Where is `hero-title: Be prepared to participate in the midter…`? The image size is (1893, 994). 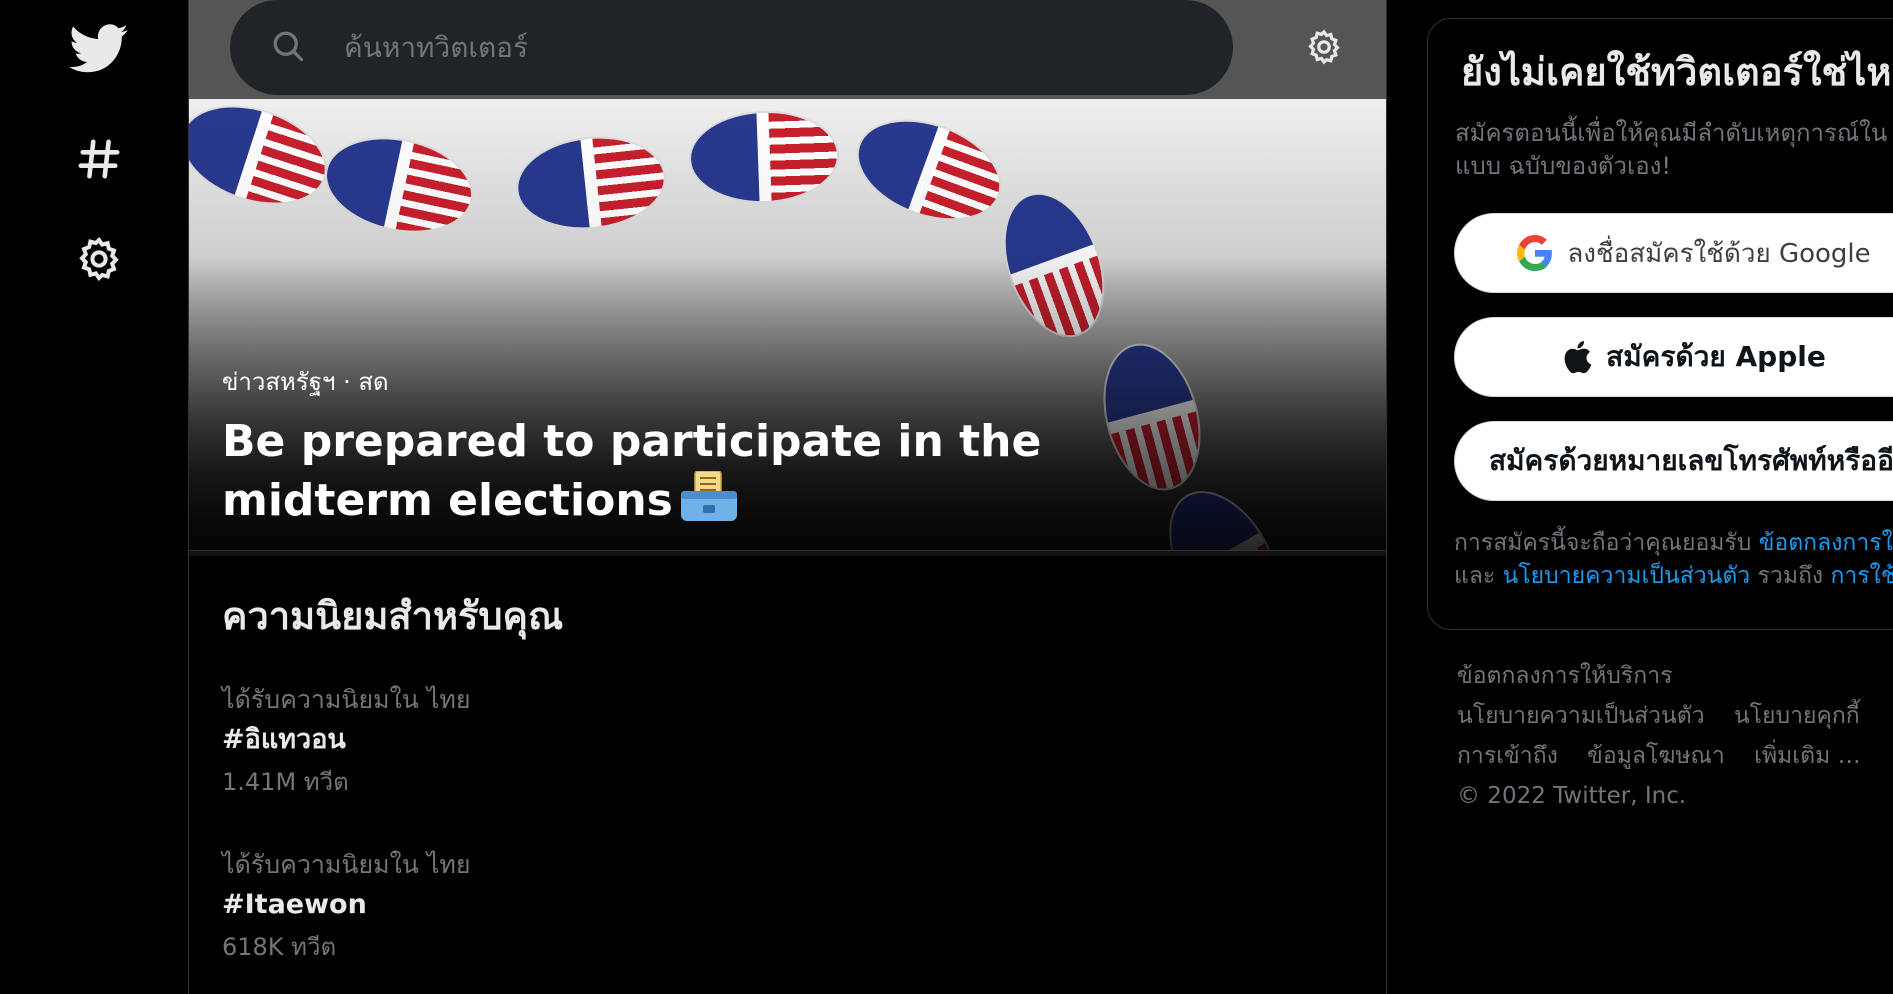 hero-title: Be prepared to participate in the midter… is located at coordinates (712, 471).